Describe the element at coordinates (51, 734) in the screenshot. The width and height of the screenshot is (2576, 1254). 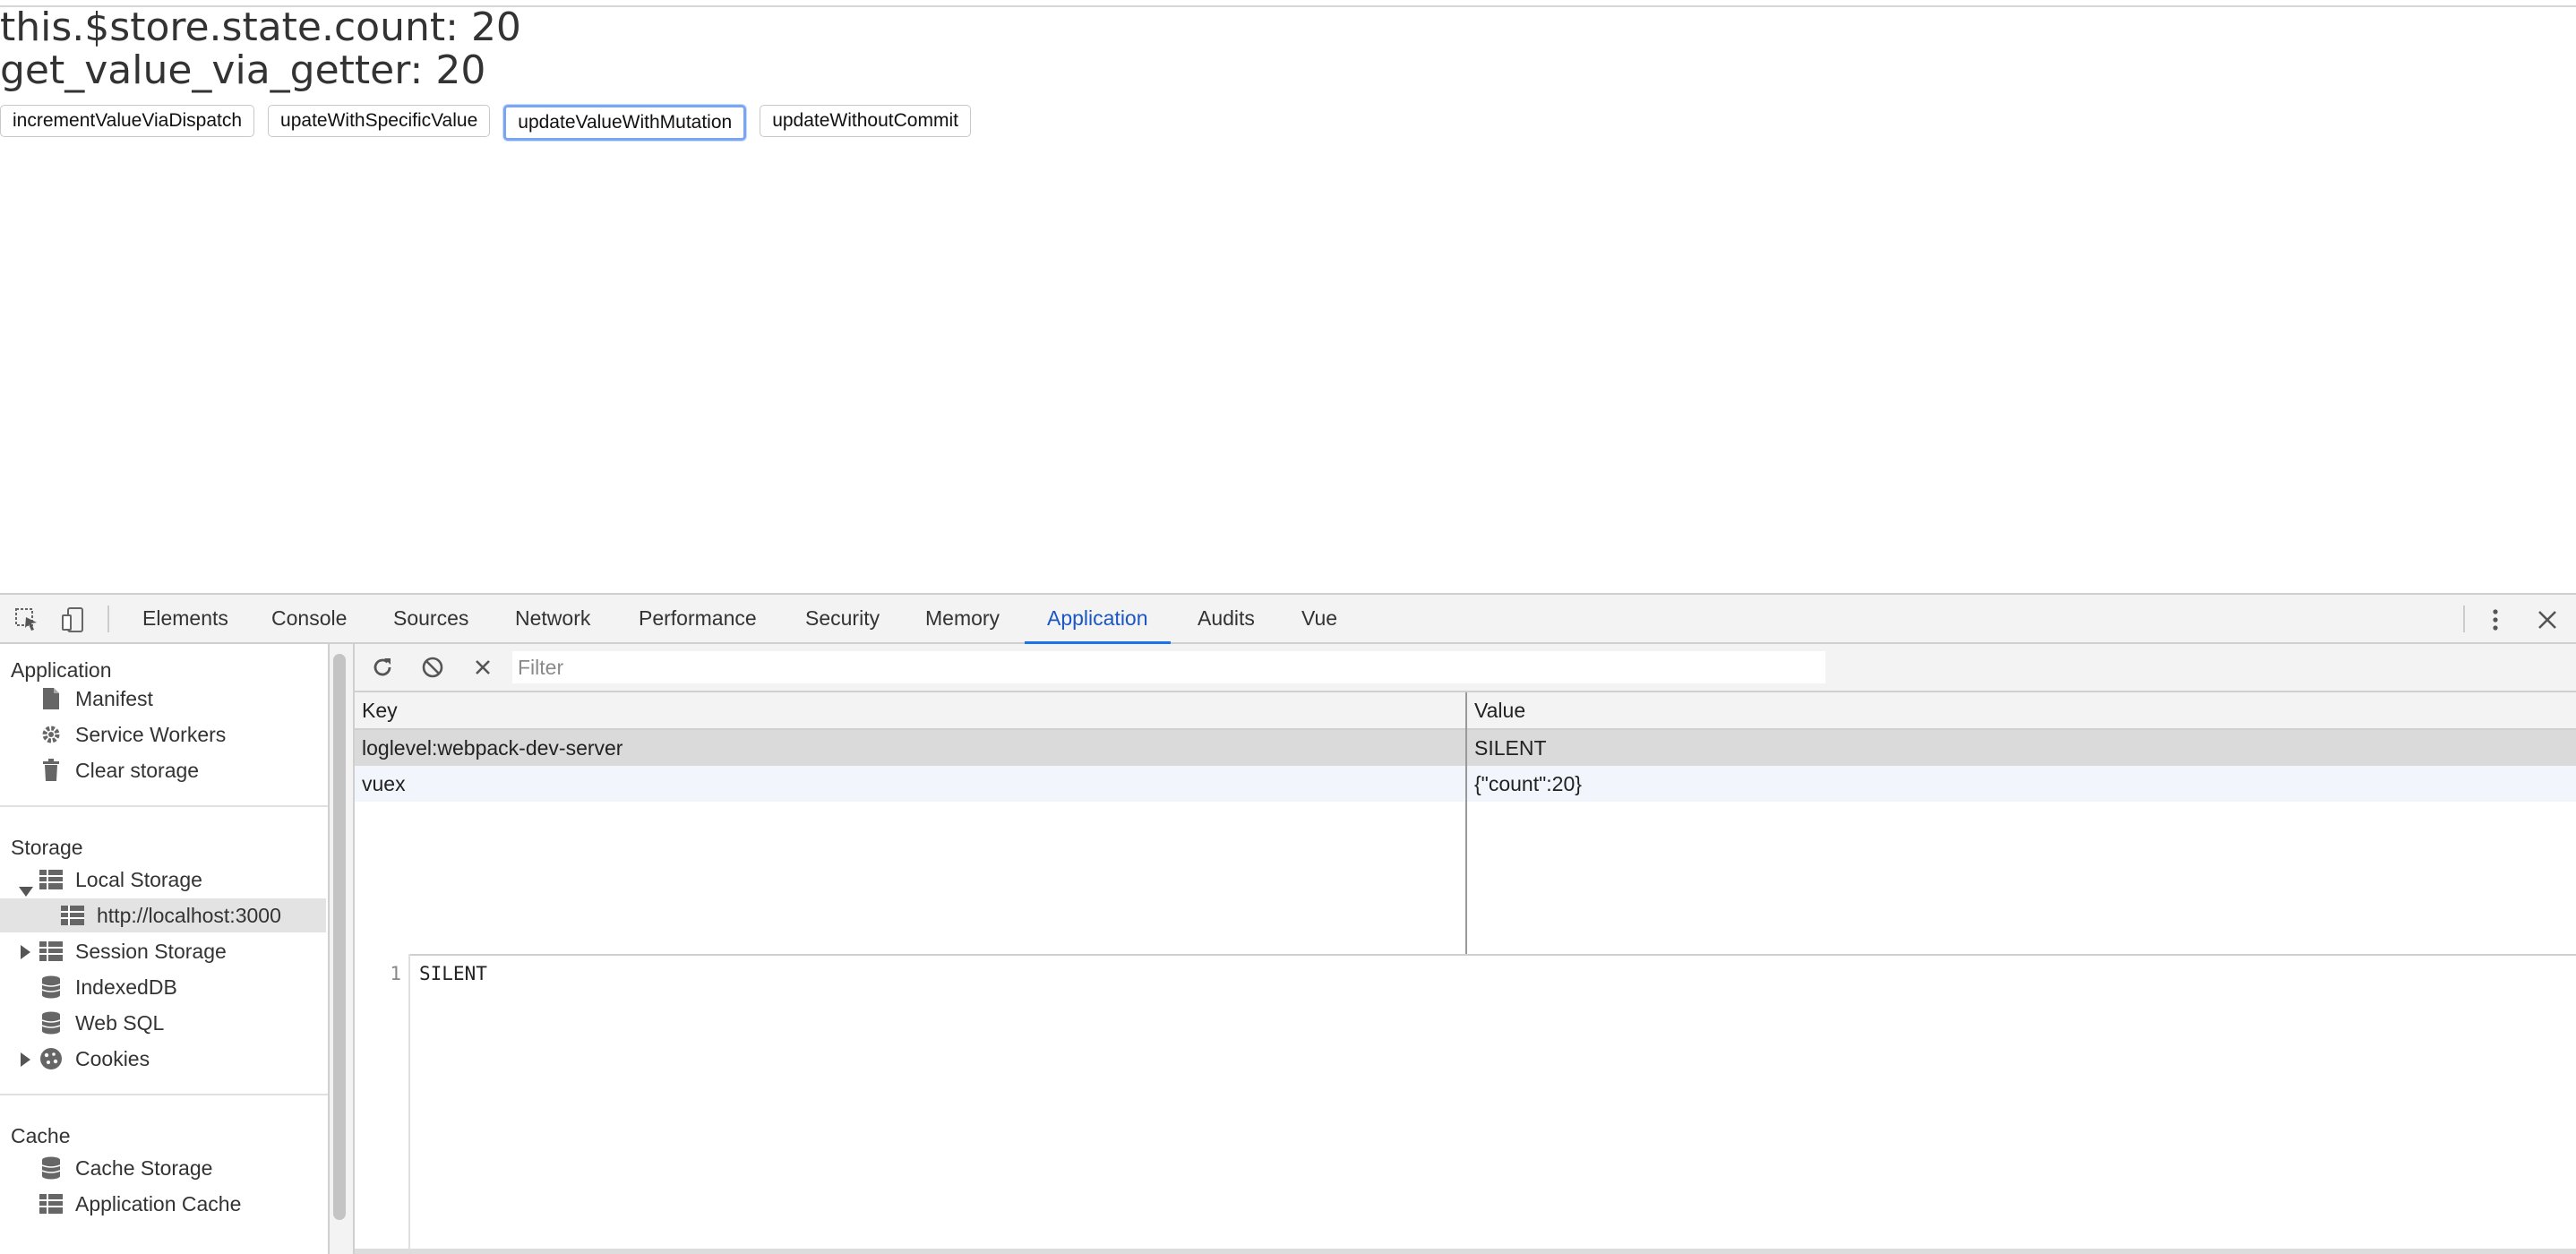
I see `gear-icon` at that location.